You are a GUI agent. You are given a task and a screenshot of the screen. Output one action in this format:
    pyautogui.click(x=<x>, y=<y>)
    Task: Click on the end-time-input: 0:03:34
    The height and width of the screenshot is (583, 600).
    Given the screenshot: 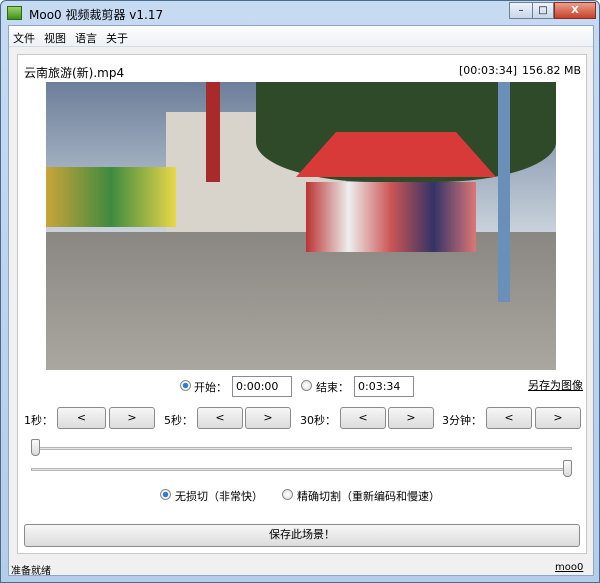 What is the action you would take?
    pyautogui.click(x=384, y=386)
    